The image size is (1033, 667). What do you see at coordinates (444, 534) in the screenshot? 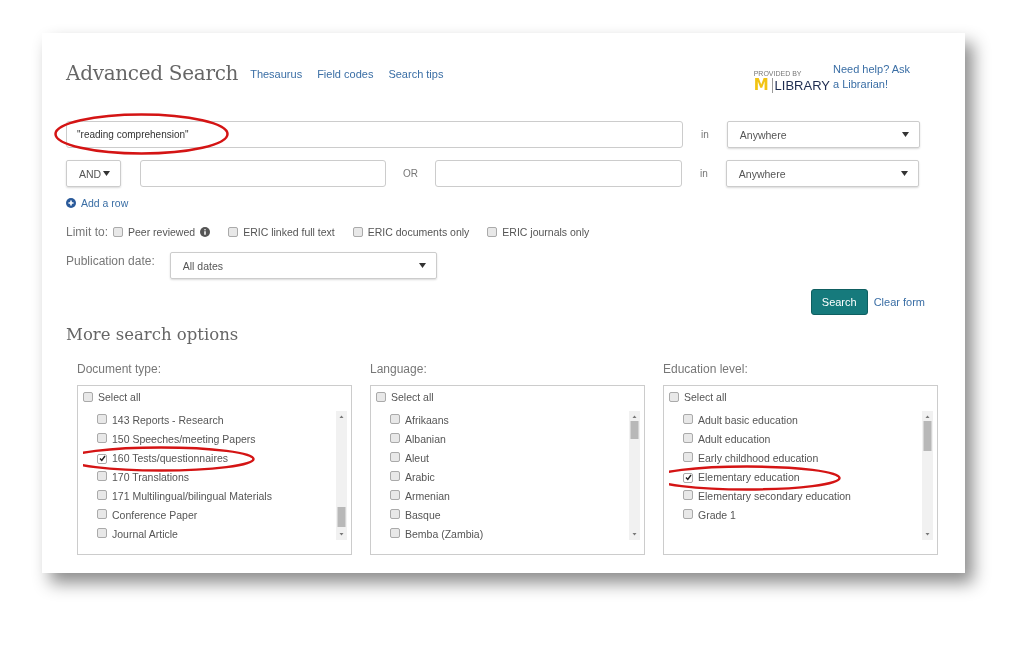
I see `option-label: Bemba (Zambia)` at bounding box center [444, 534].